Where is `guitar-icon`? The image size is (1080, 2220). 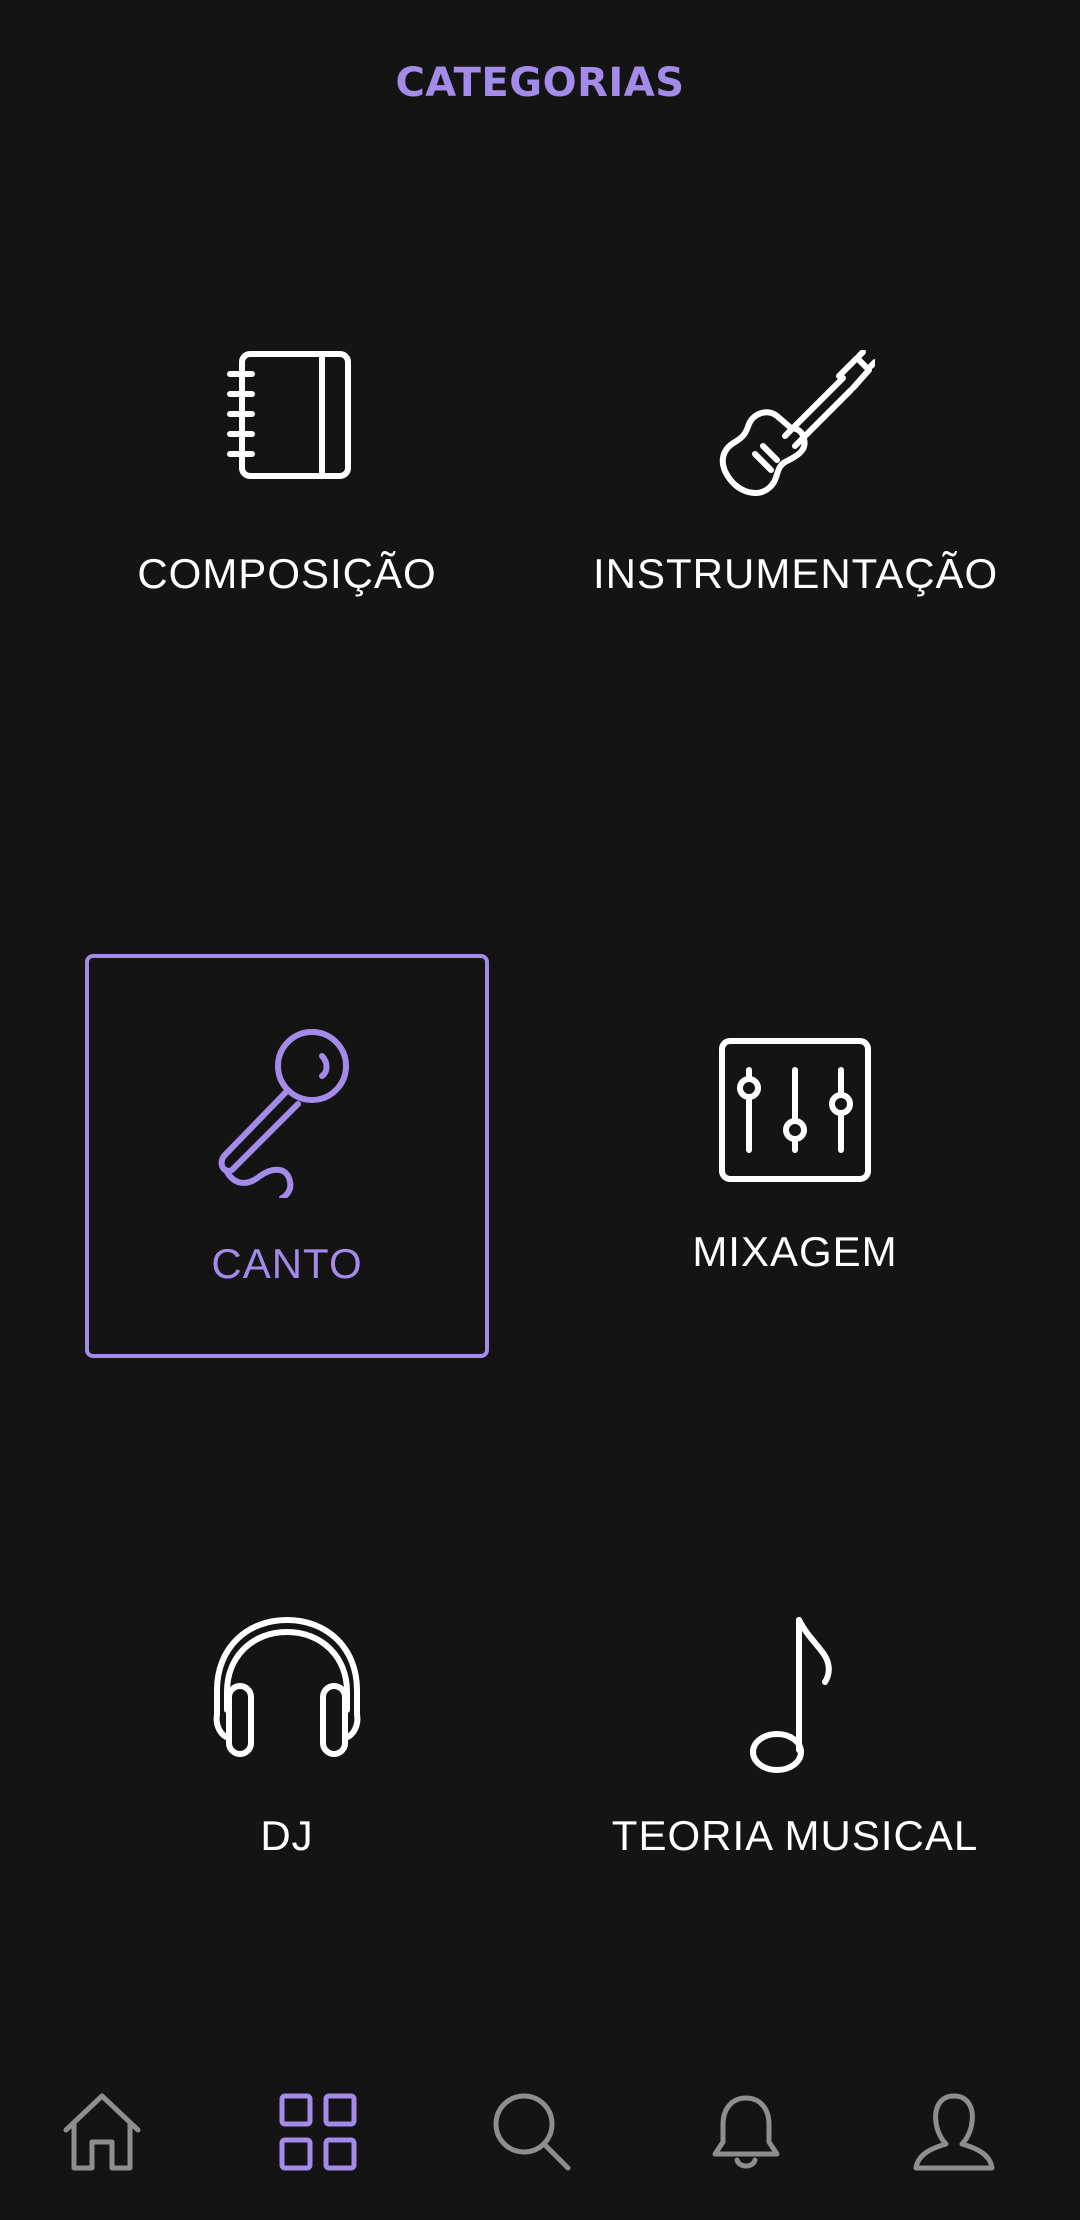 guitar-icon is located at coordinates (795, 430).